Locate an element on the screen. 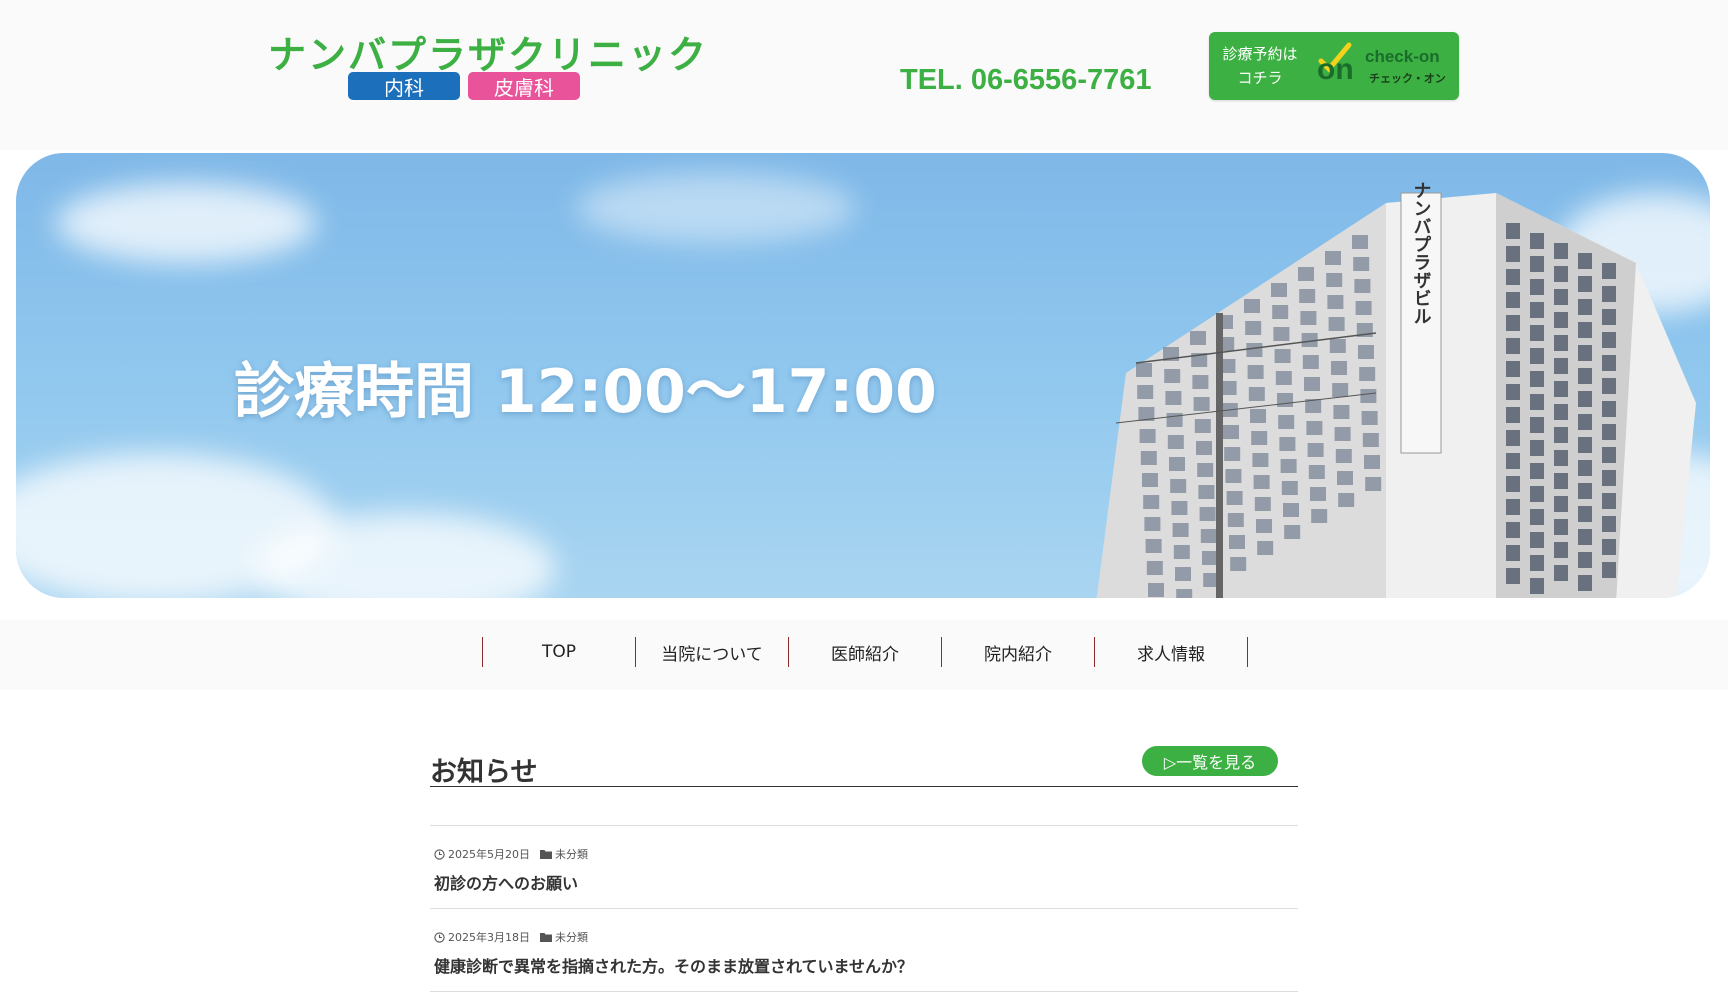 The image size is (1728, 1000). nav-item-recruit: 求人情報 is located at coordinates (1171, 652).